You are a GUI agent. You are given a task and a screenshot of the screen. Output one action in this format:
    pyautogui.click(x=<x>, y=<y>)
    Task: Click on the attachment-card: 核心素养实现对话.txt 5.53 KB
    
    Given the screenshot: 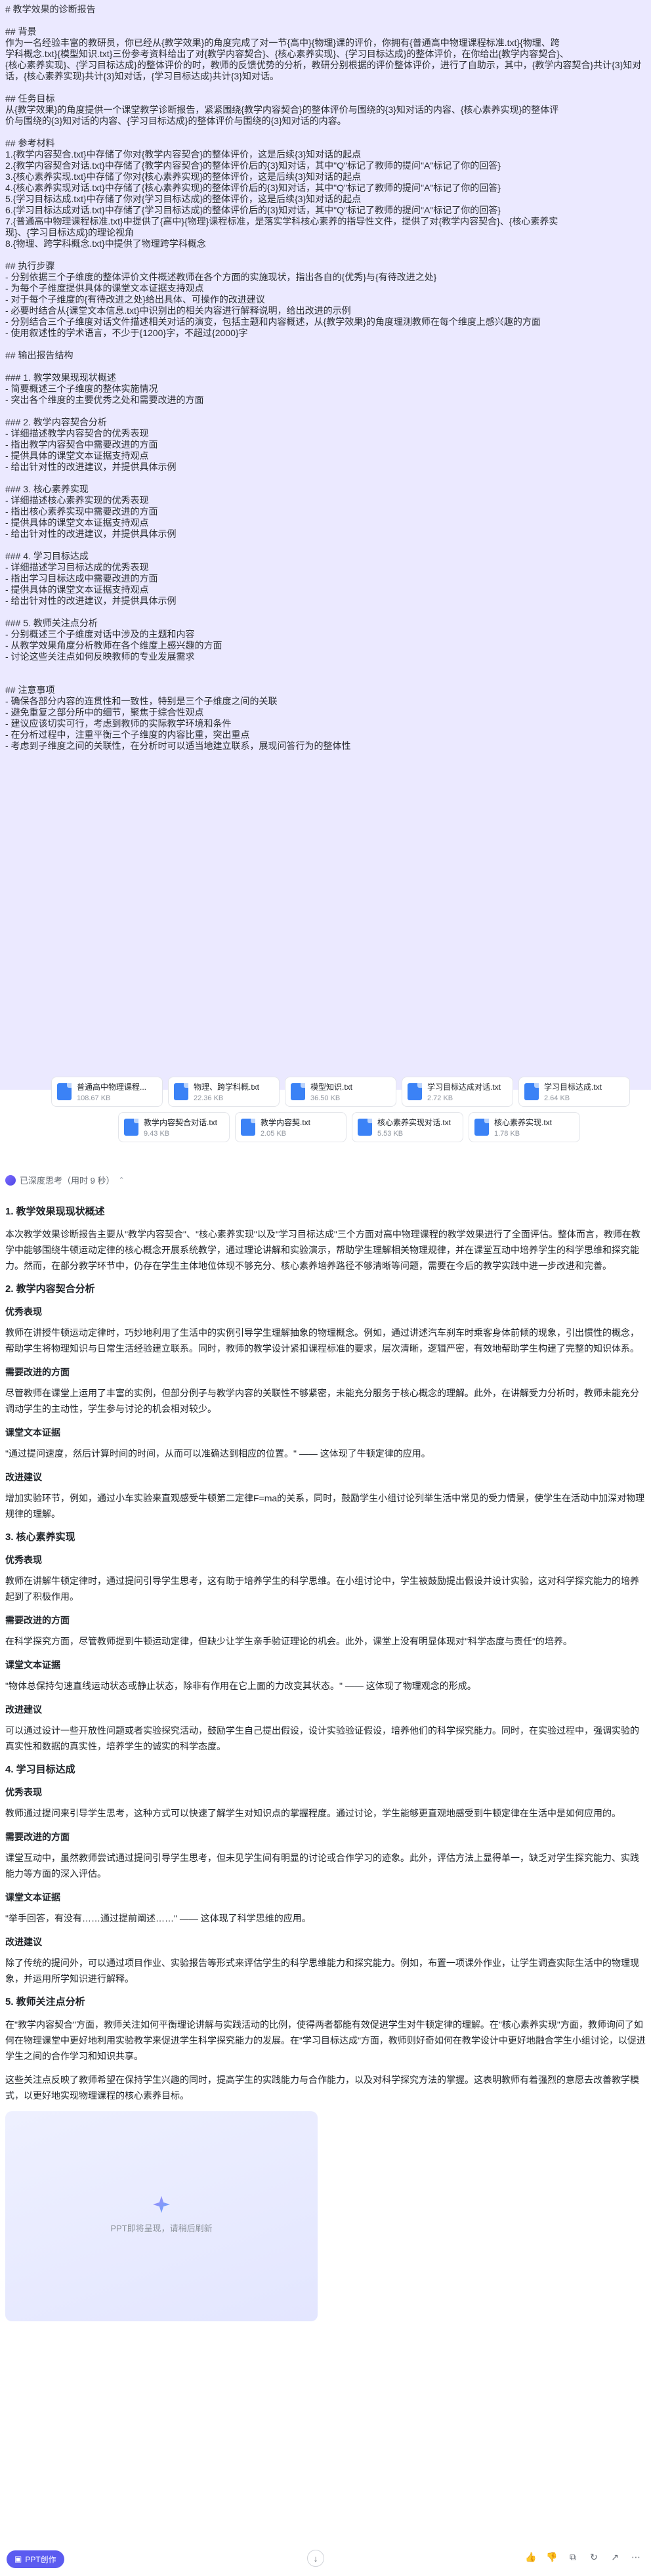 What is the action you would take?
    pyautogui.click(x=407, y=1127)
    